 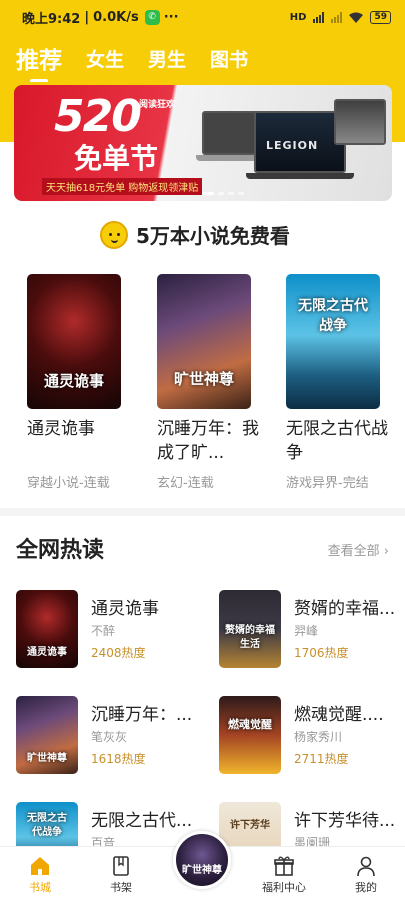 What do you see at coordinates (366, 866) in the screenshot?
I see `profile-icon` at bounding box center [366, 866].